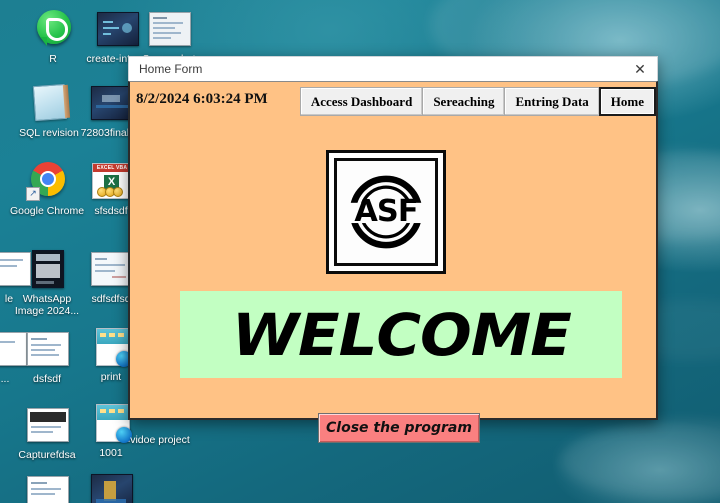 This screenshot has width=720, height=503. I want to click on wallpaper-wave, so click(640, 460).